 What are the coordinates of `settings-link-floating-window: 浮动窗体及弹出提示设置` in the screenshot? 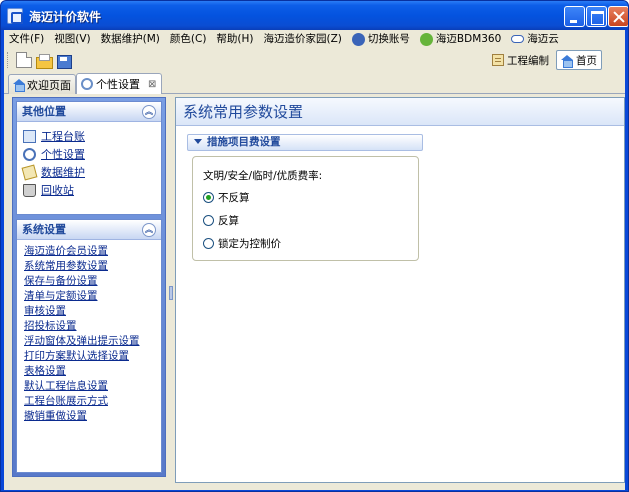 It's located at (89, 341).